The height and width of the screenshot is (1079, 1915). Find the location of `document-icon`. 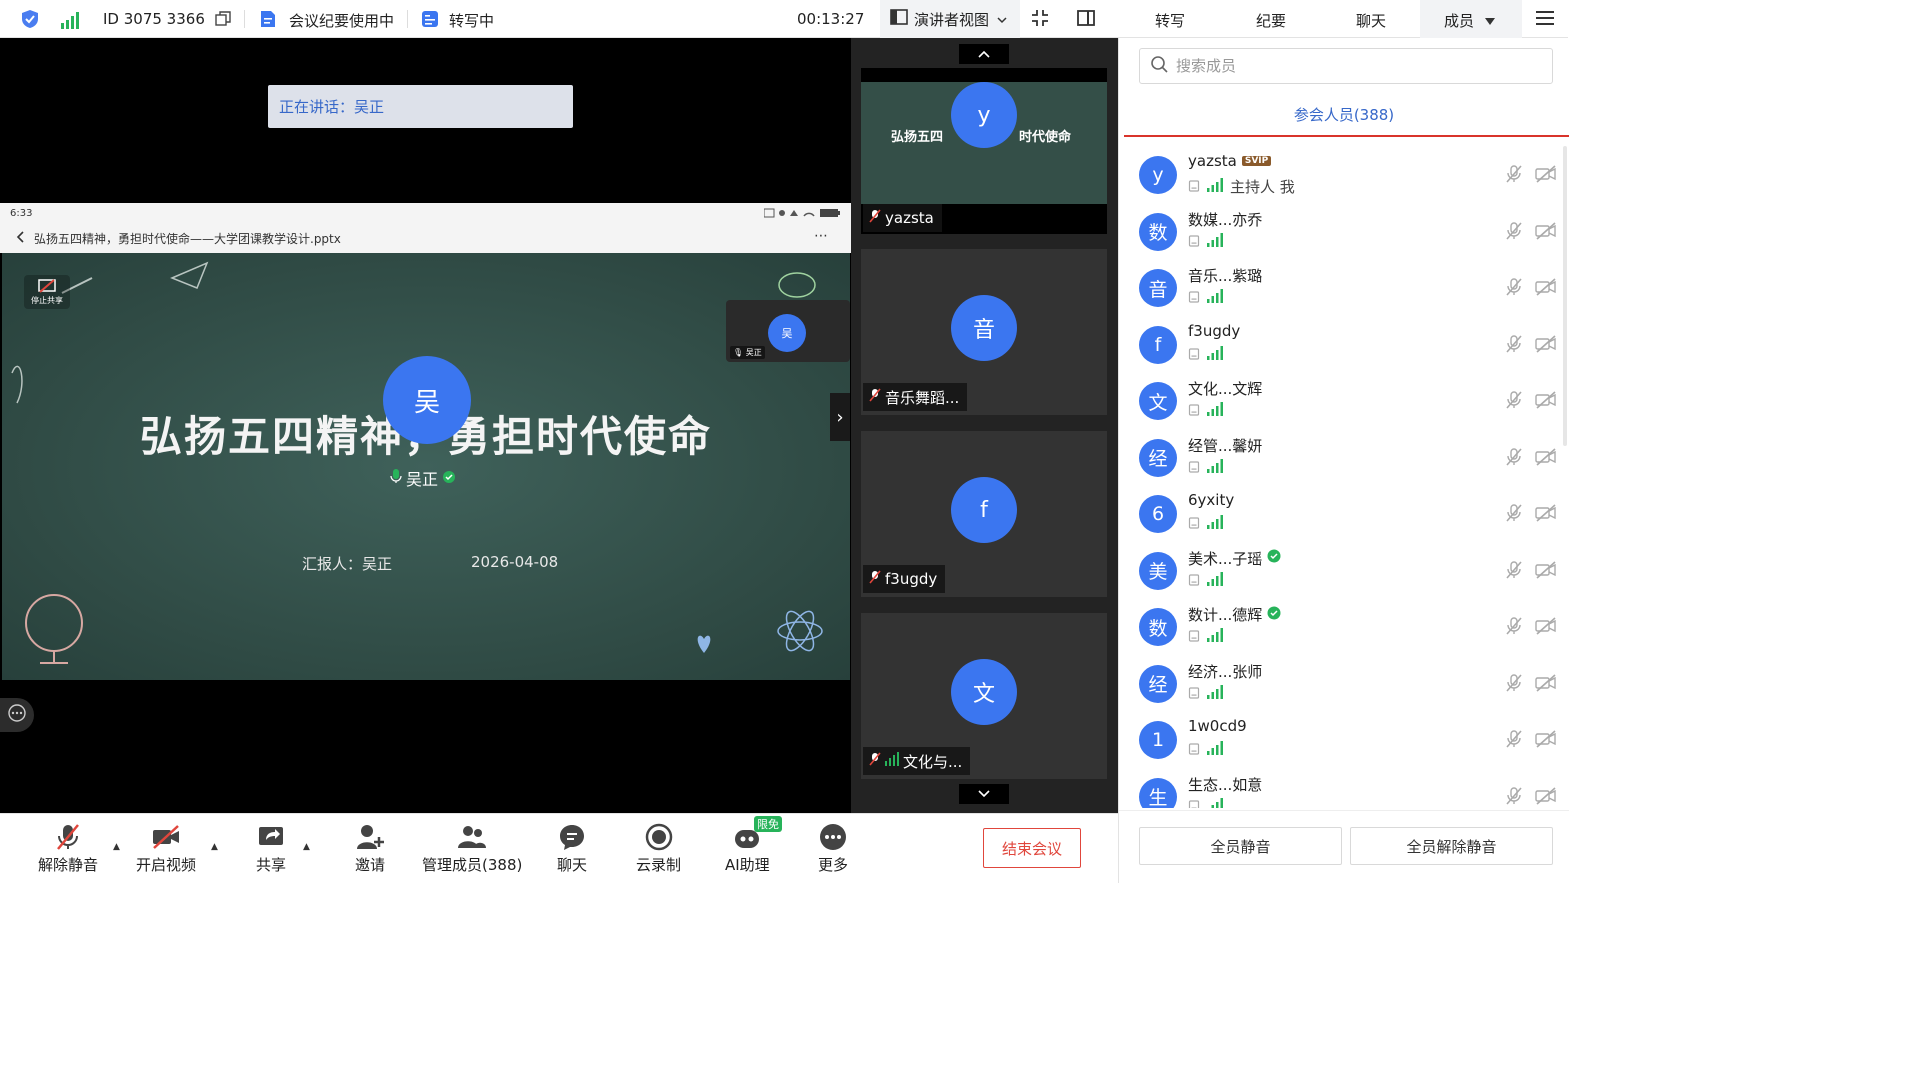

document-icon is located at coordinates (268, 21).